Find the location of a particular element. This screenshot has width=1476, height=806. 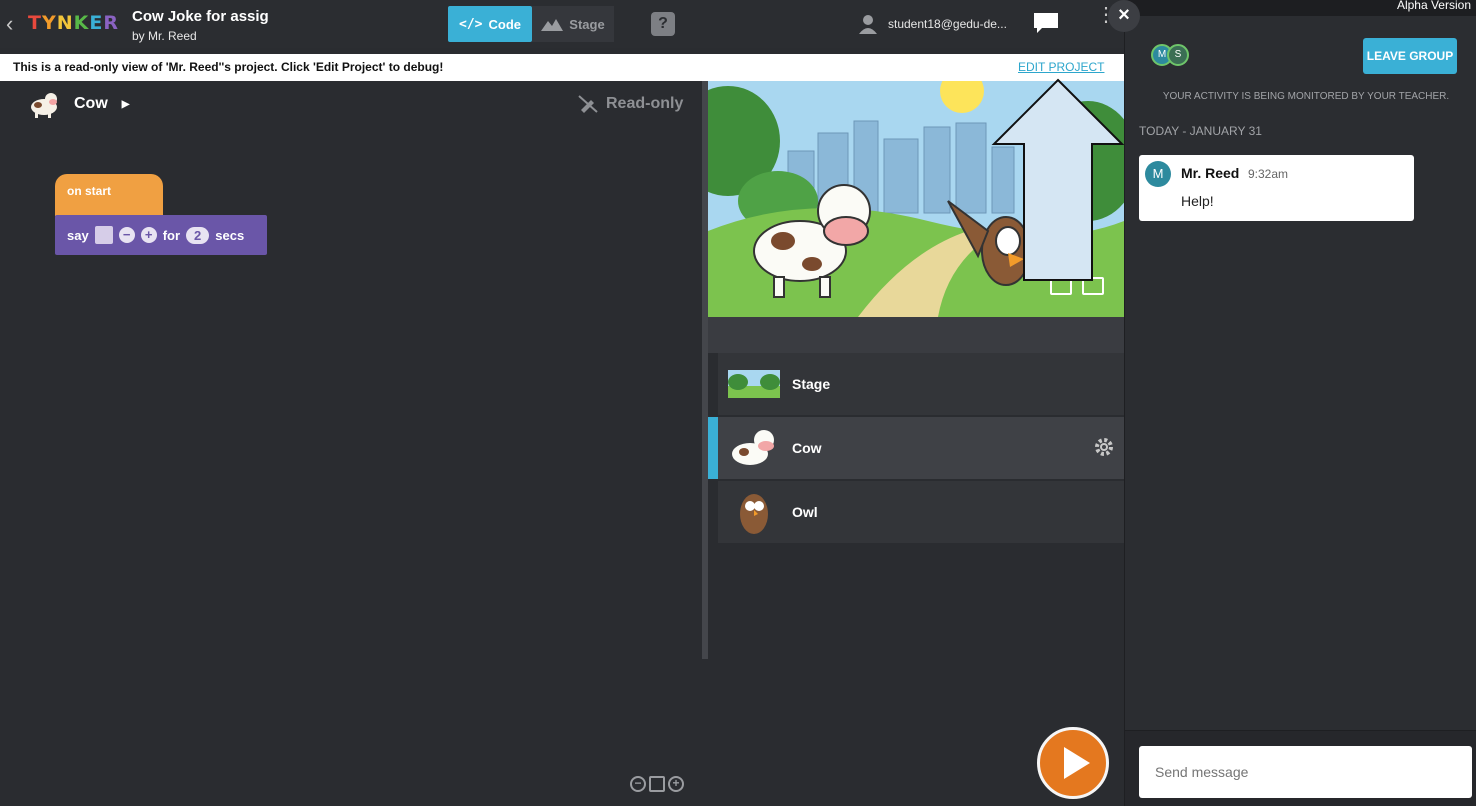

avatar: M is located at coordinates (1158, 174).